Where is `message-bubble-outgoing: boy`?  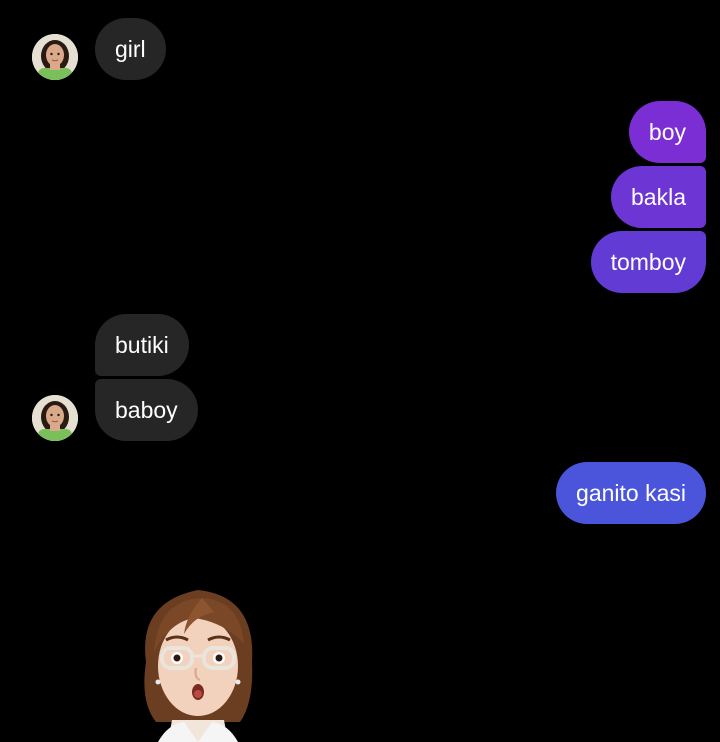
message-bubble-outgoing: boy is located at coordinates (667, 132).